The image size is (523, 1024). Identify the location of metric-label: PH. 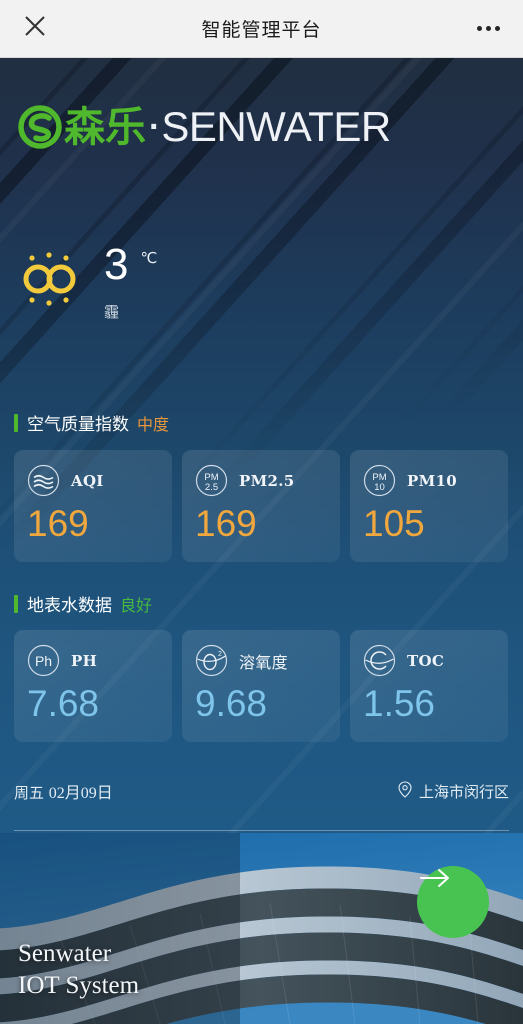
(84, 660).